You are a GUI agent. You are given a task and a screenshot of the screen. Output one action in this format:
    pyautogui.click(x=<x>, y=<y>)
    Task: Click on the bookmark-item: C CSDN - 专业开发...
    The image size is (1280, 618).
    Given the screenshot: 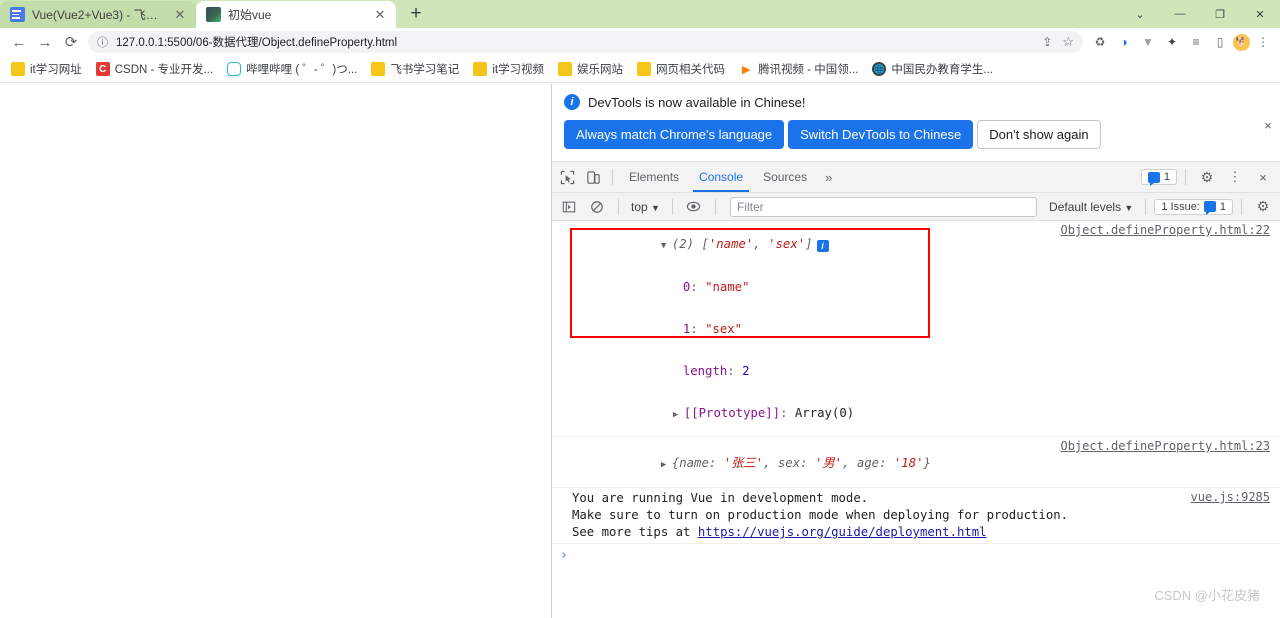 What is the action you would take?
    pyautogui.click(x=154, y=69)
    